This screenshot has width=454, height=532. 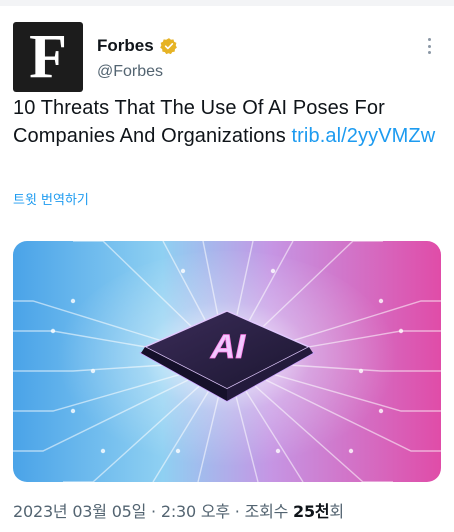 I want to click on tweet-meta: 2023년 03월 05일 · 2:30 오후 · 조회수 25천회, so click(x=178, y=510).